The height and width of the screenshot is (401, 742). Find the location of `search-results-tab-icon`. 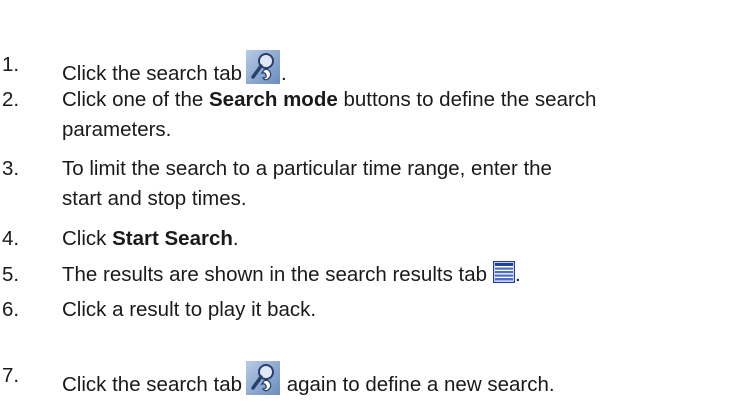

search-results-tab-icon is located at coordinates (504, 272).